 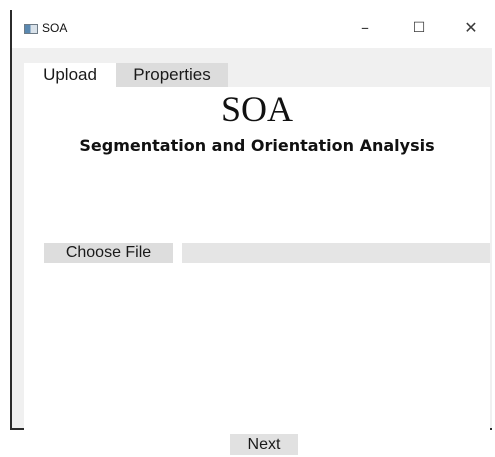 What do you see at coordinates (264, 444) in the screenshot?
I see `next-button: Next` at bounding box center [264, 444].